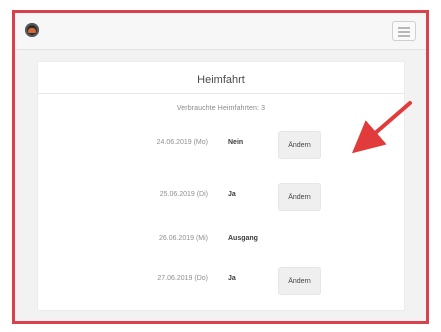 The image size is (441, 332). Describe the element at coordinates (221, 195) in the screenshot. I see `trip-row-2019-06-25: 25.06.2019 (Di) Ja Ändern` at that location.